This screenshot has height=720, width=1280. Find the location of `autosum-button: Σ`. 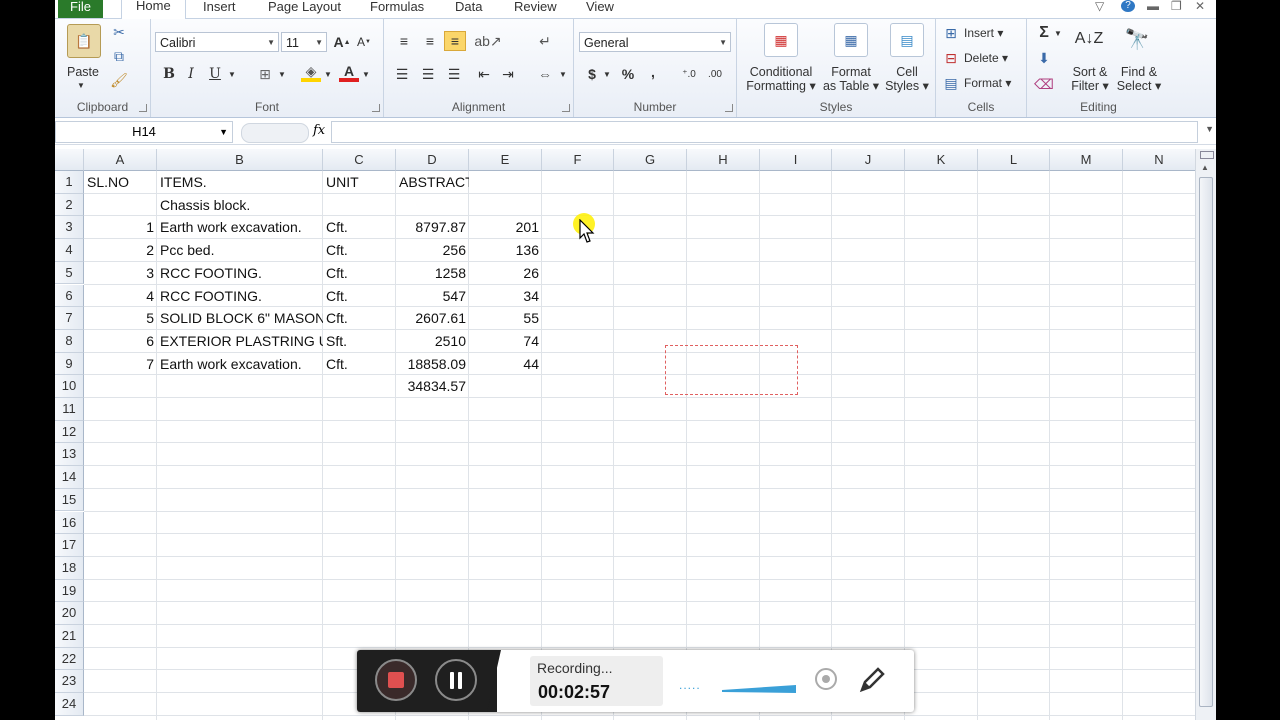

autosum-button: Σ is located at coordinates (1044, 33).